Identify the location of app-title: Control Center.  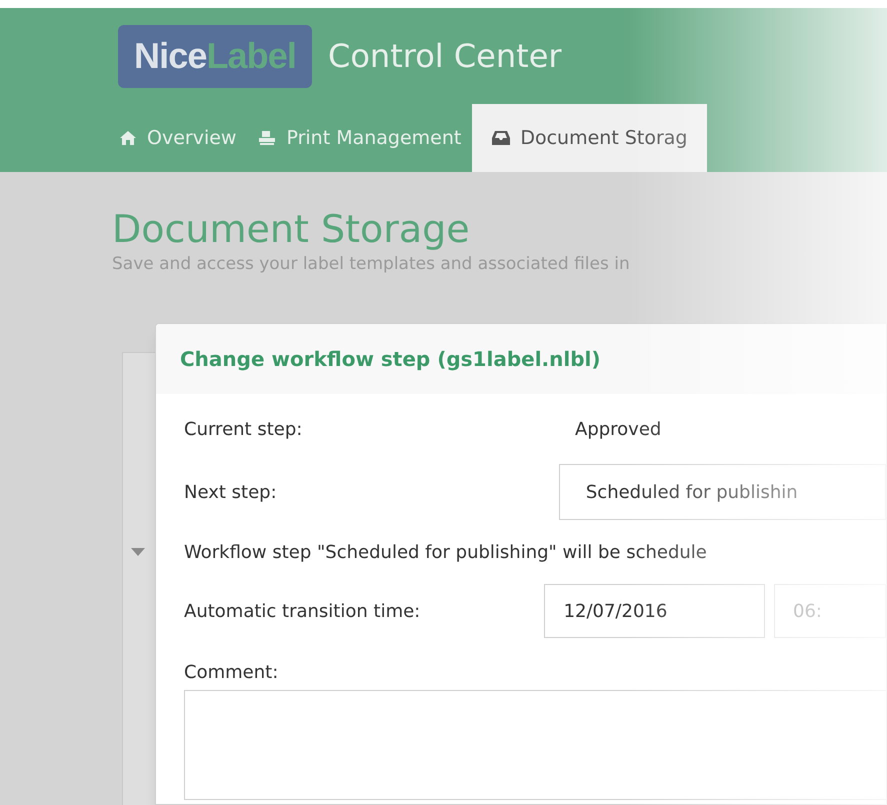
(445, 56).